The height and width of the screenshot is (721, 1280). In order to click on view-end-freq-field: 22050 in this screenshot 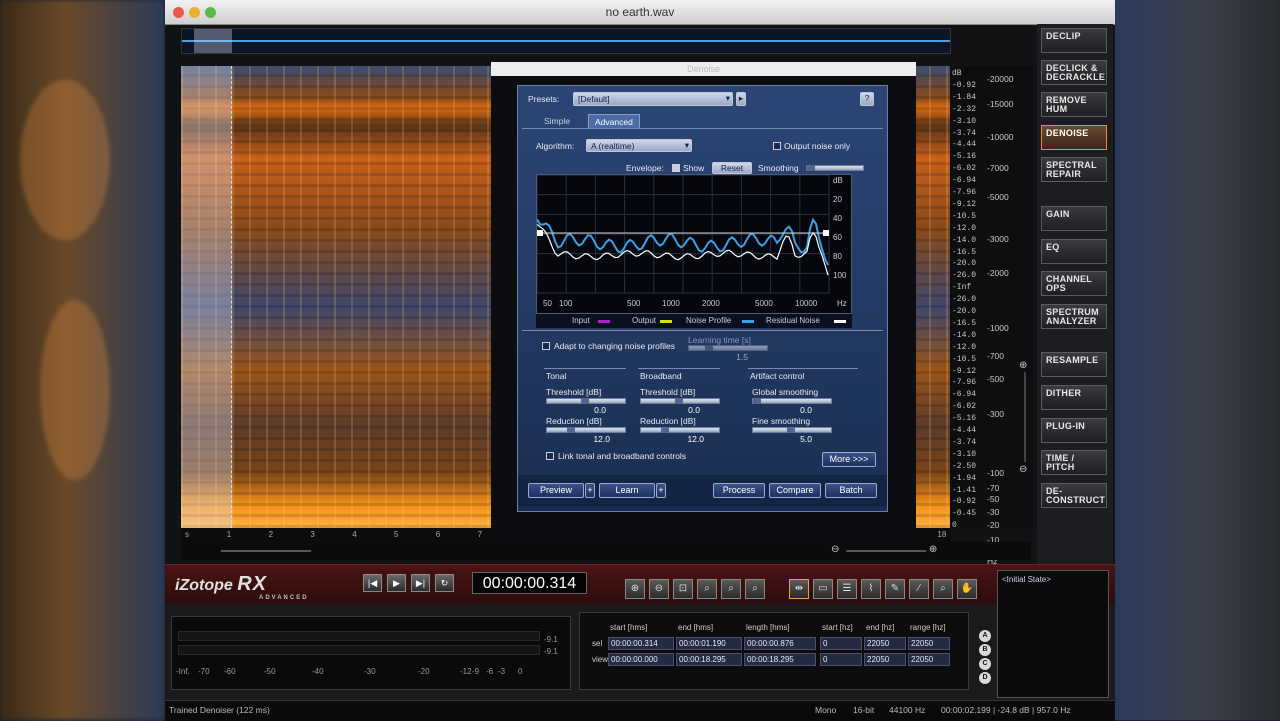, I will do `click(885, 659)`.